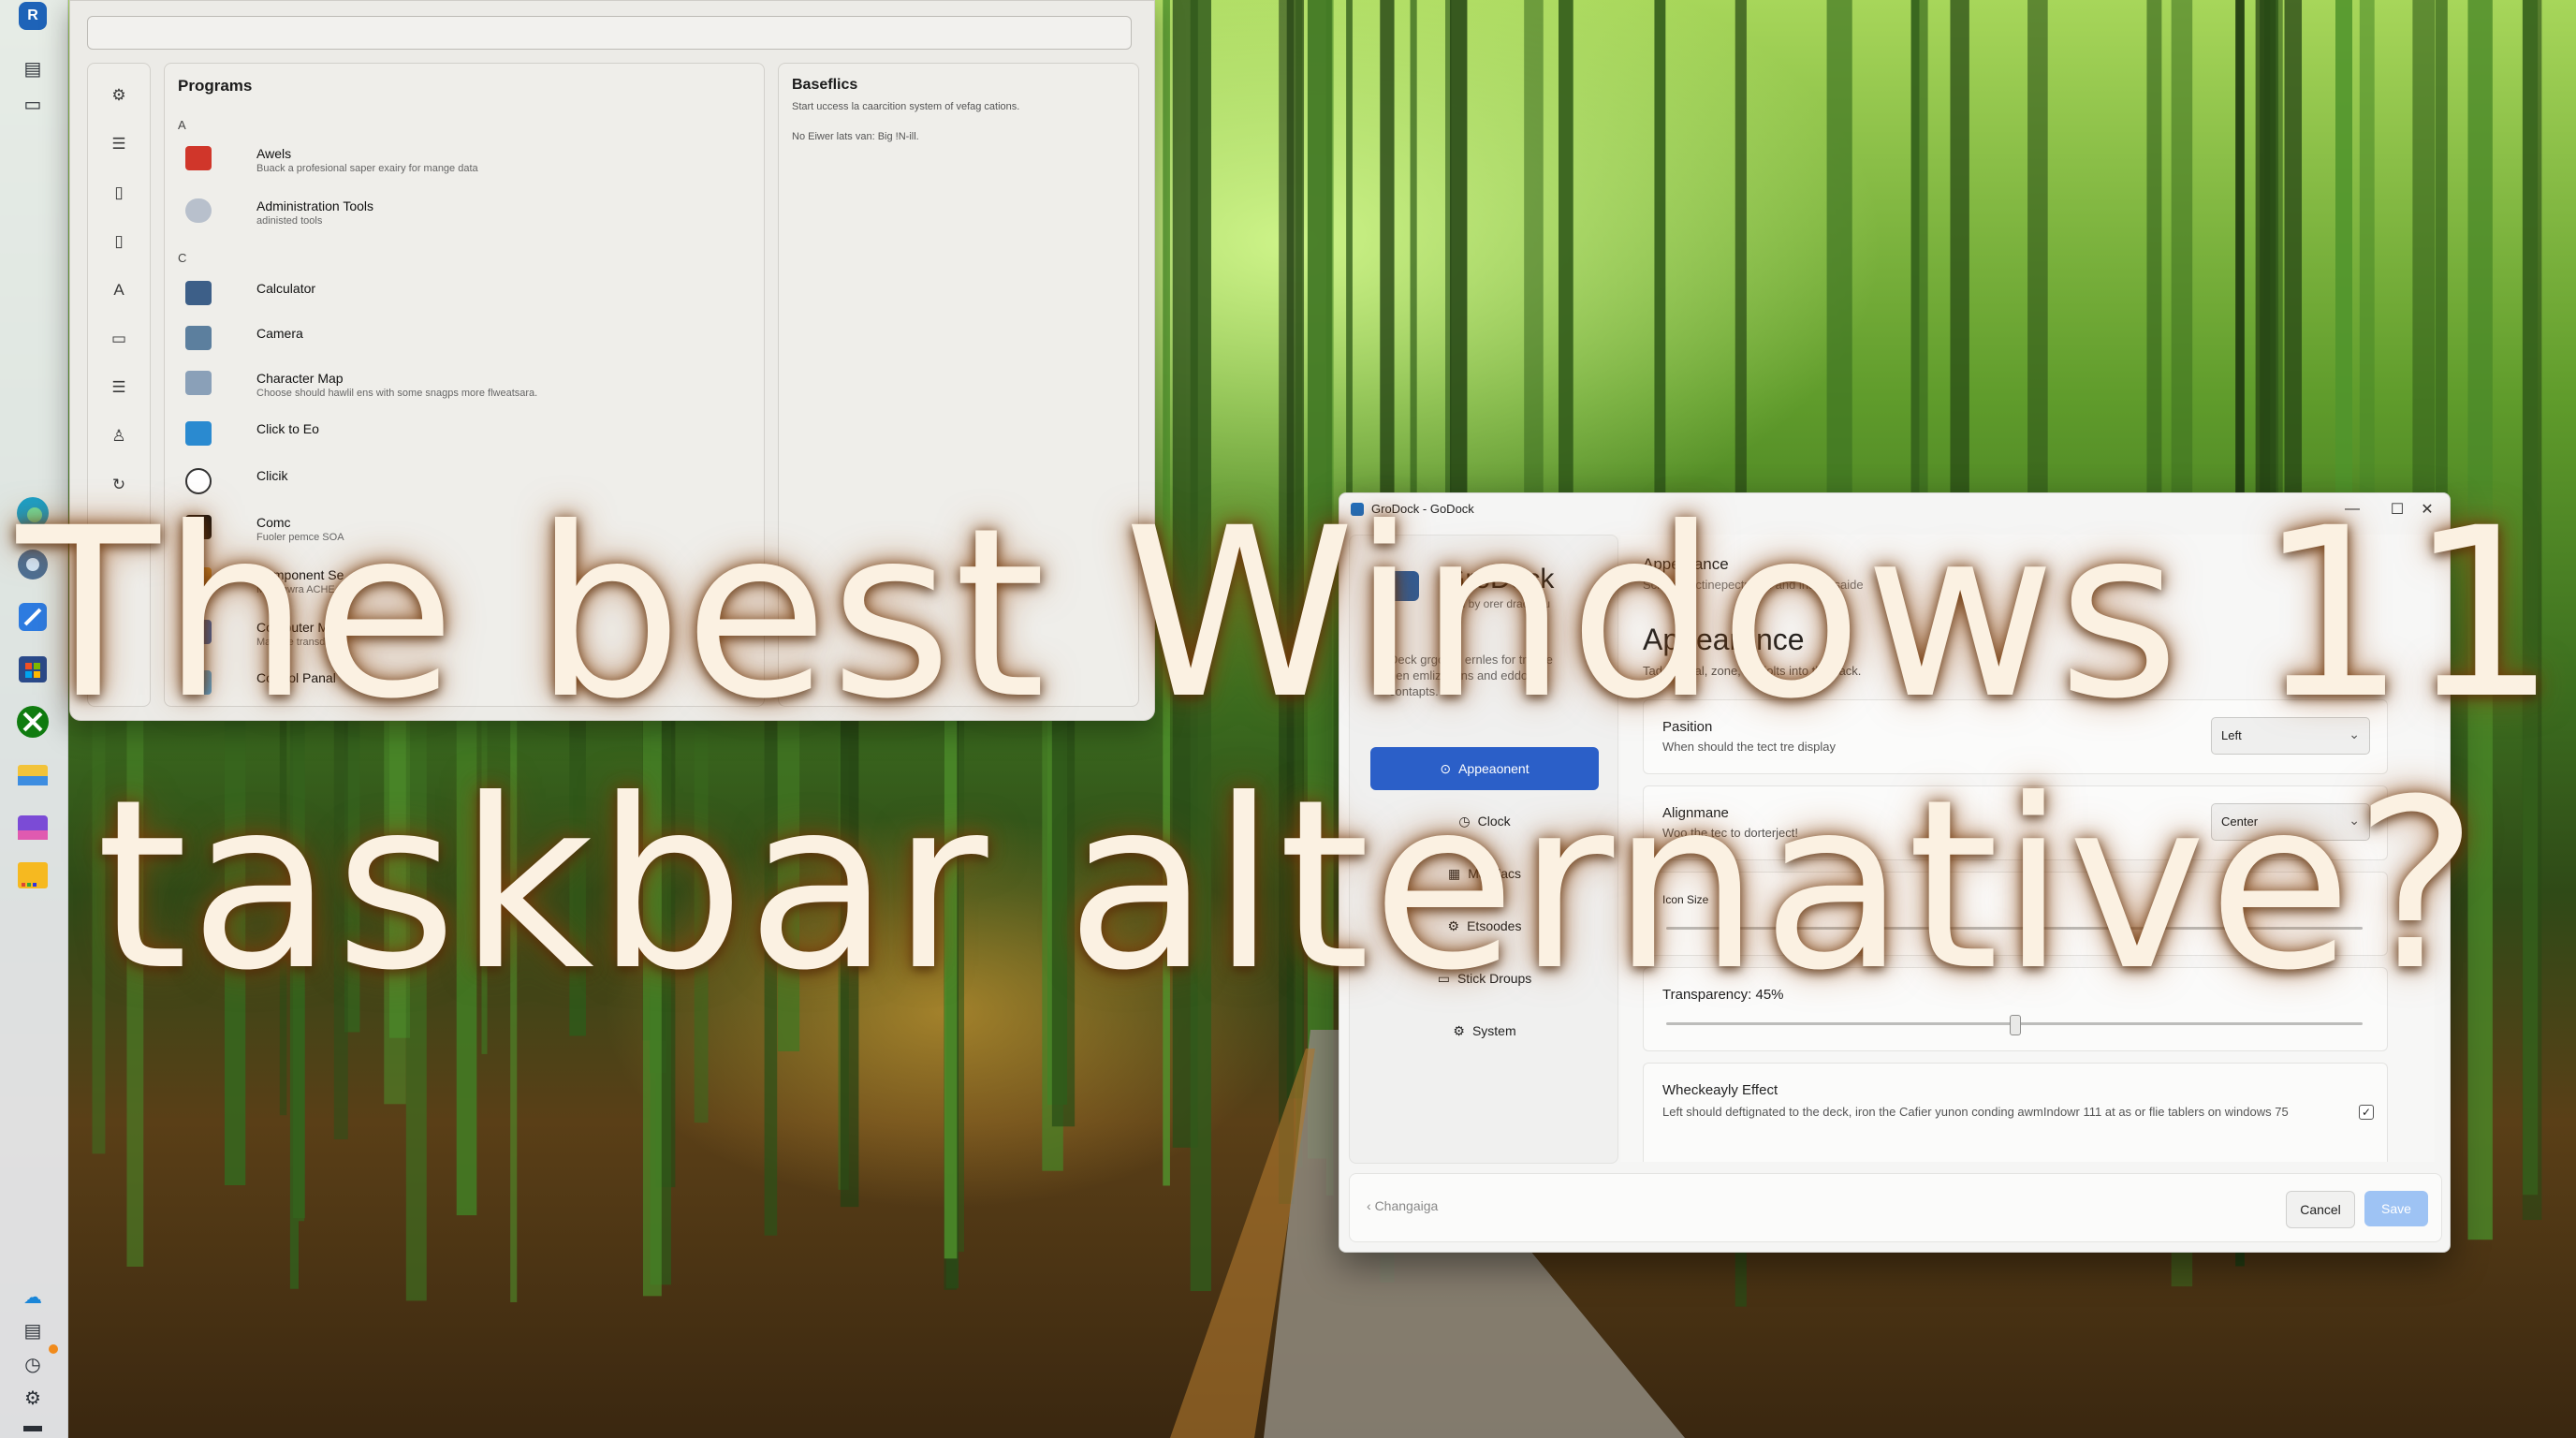 The width and height of the screenshot is (2576, 1438). Describe the element at coordinates (33, 1330) in the screenshot. I see `notepad-icon: ▤` at that location.